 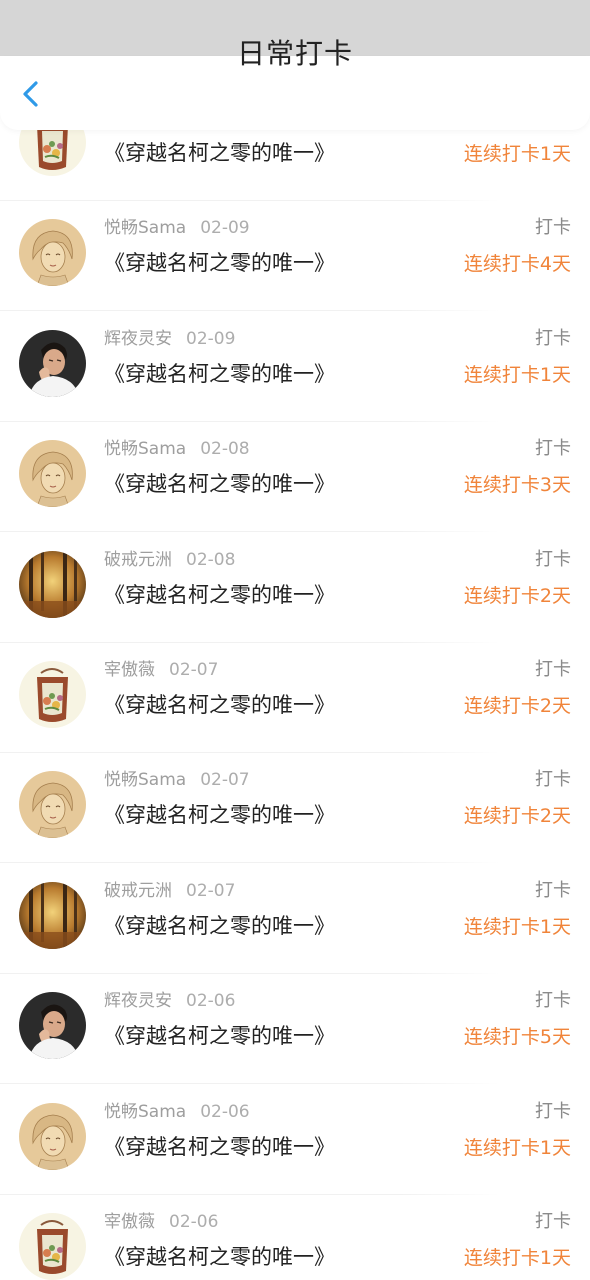 I want to click on checkin-entry: 悦畅Sama 02-08 《穿越名柯之零的唯一》 打卡连续打卡3天, so click(x=295, y=477).